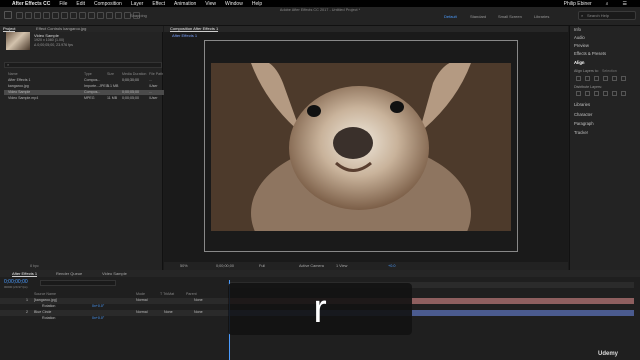  I want to click on align-to-label: Align Layers to:, so click(586, 71).